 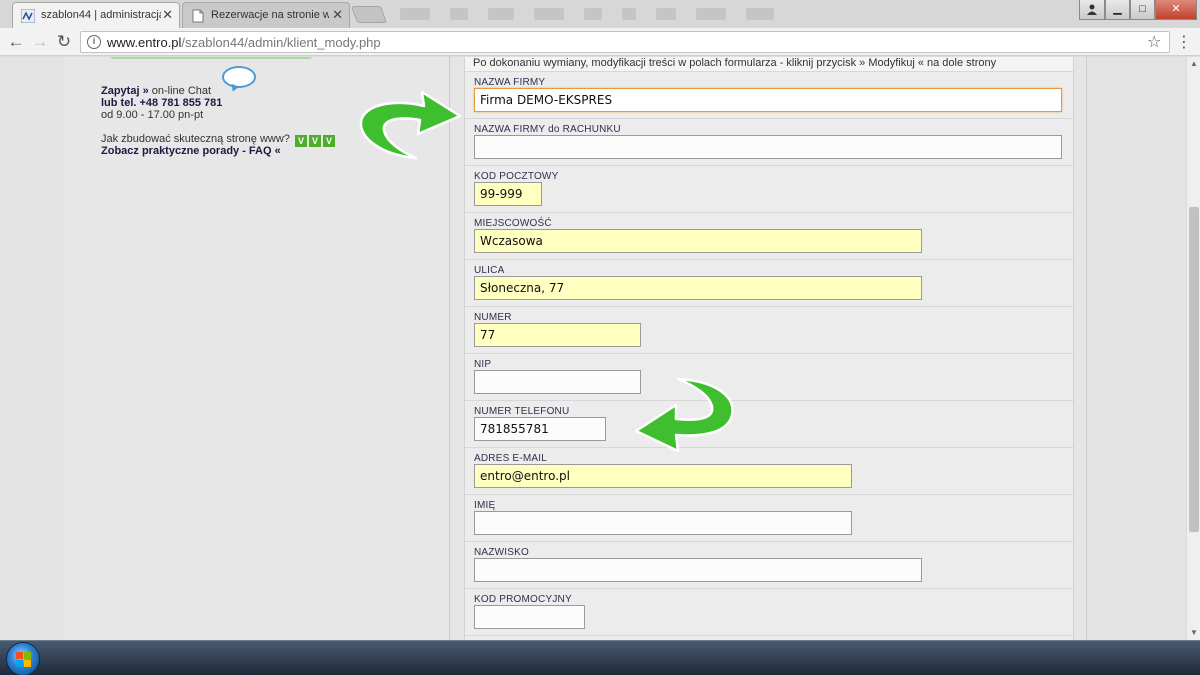 I want to click on user-icon, so click(x=1092, y=10).